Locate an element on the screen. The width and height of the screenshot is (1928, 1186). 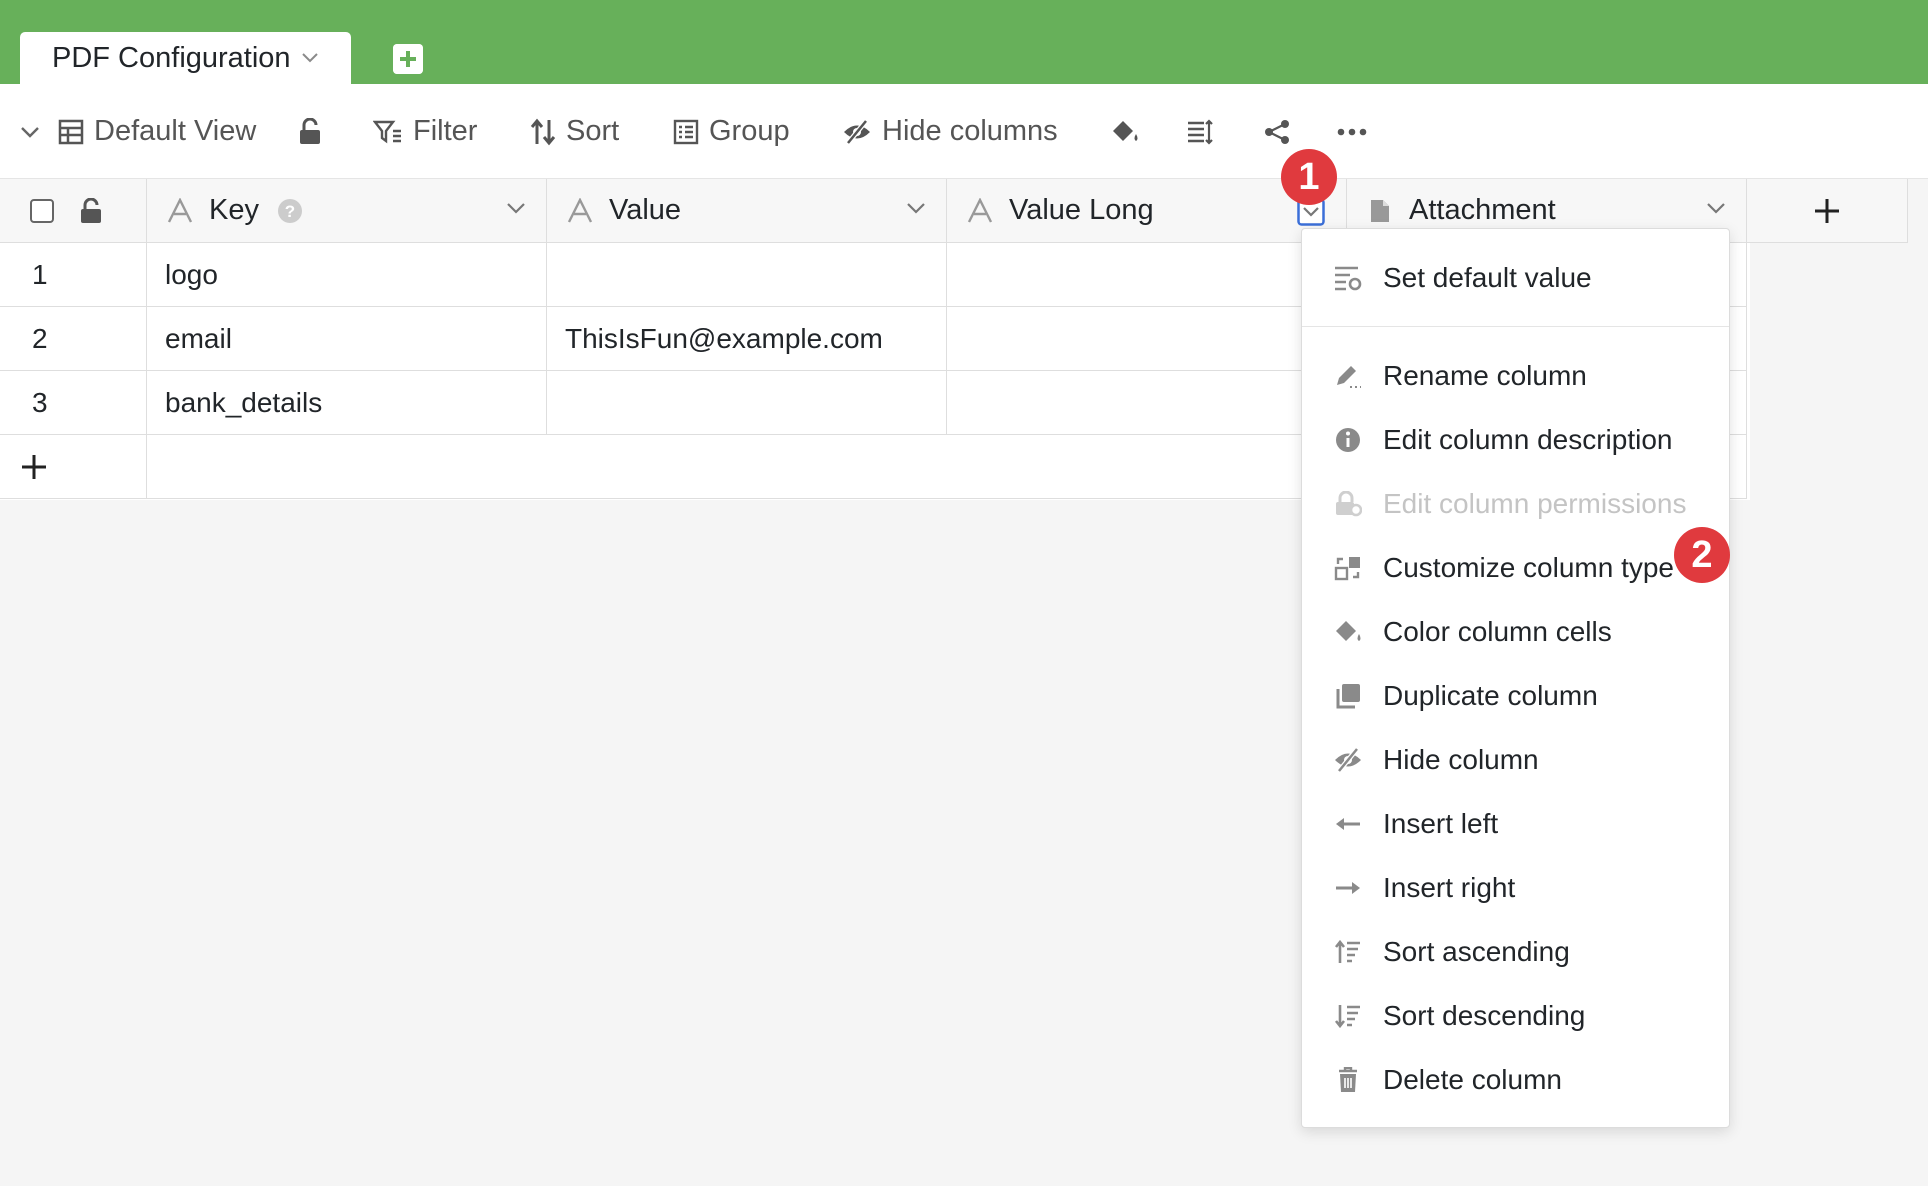
sort-button: Sort is located at coordinates (574, 131).